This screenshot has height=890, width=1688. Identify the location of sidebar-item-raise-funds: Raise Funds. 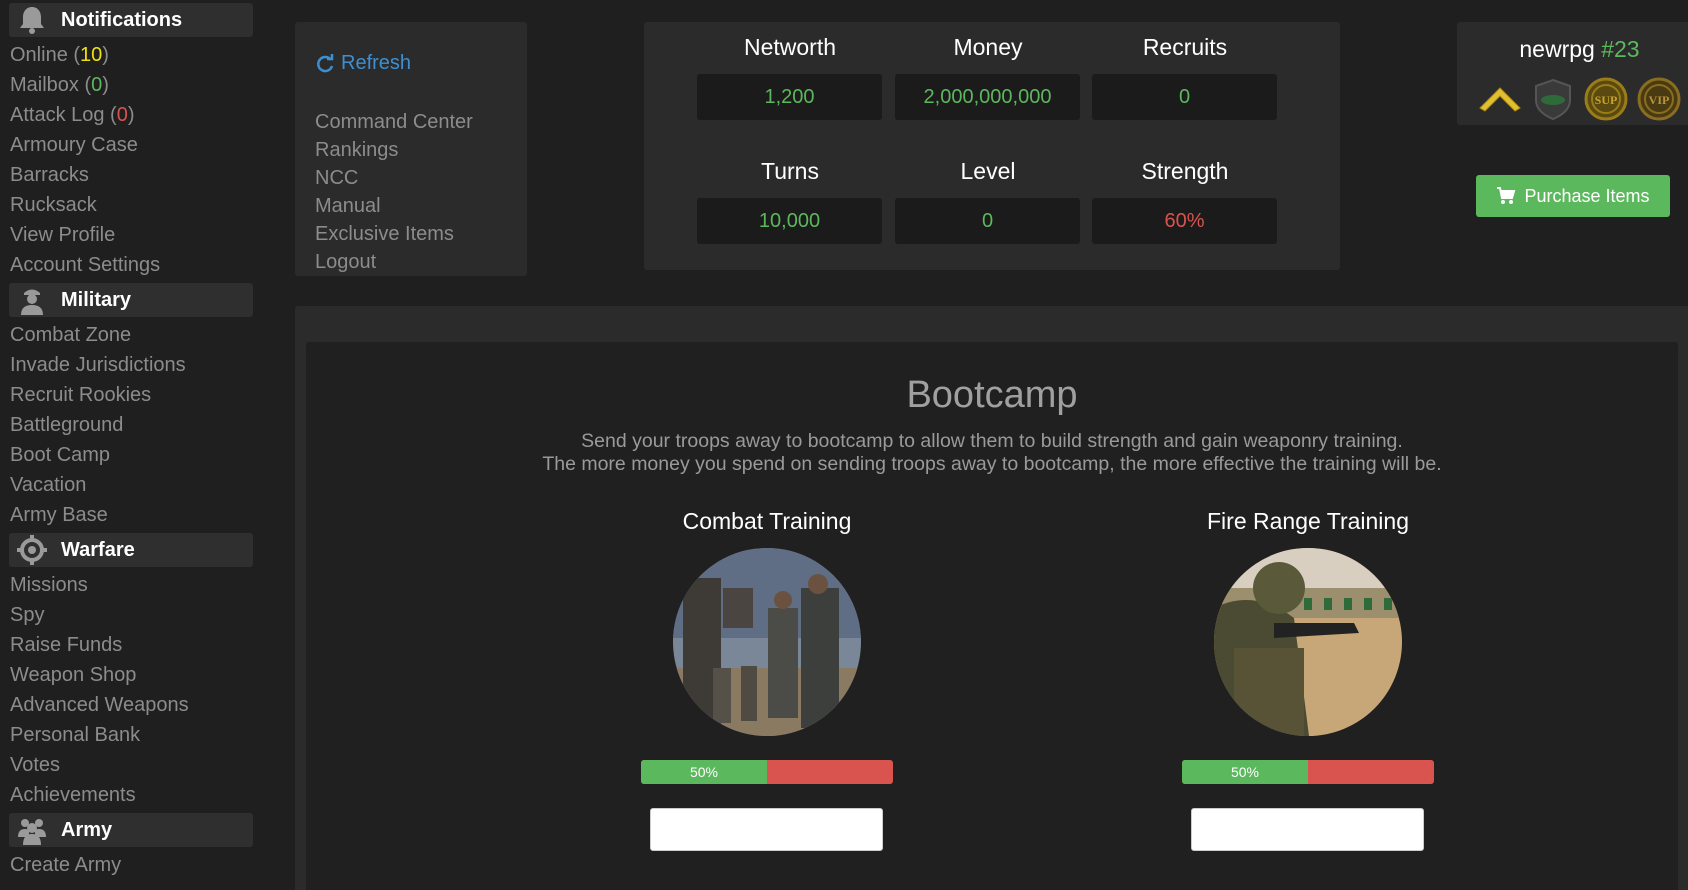
(131, 645).